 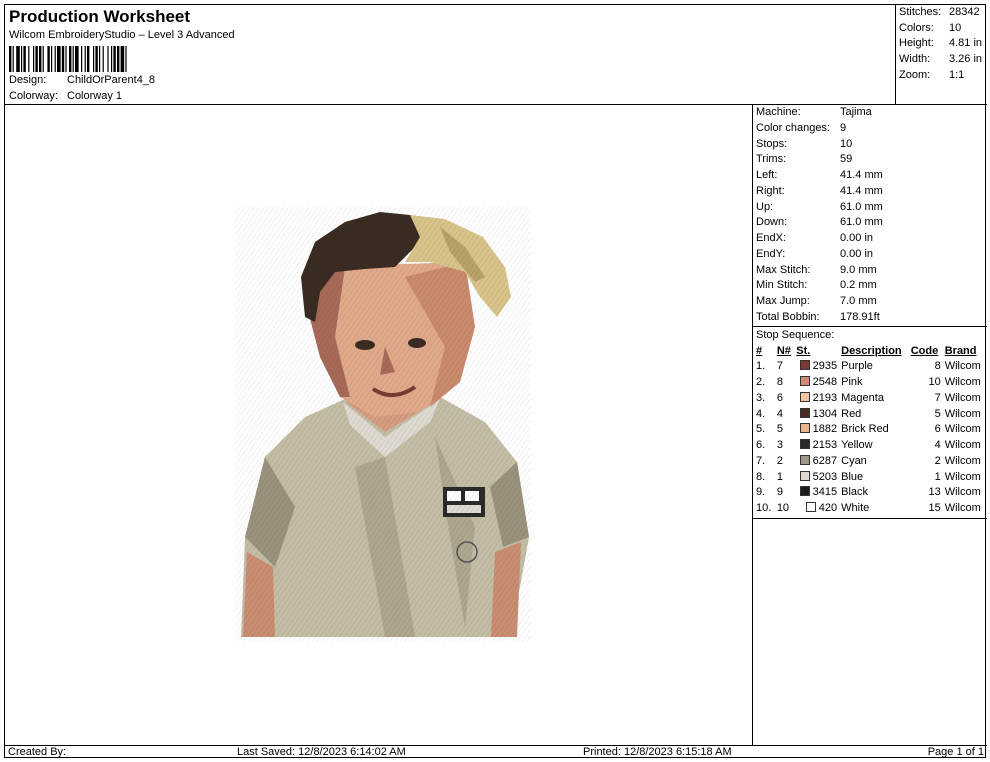 What do you see at coordinates (761, 476) in the screenshot?
I see `stop-index: 8.` at bounding box center [761, 476].